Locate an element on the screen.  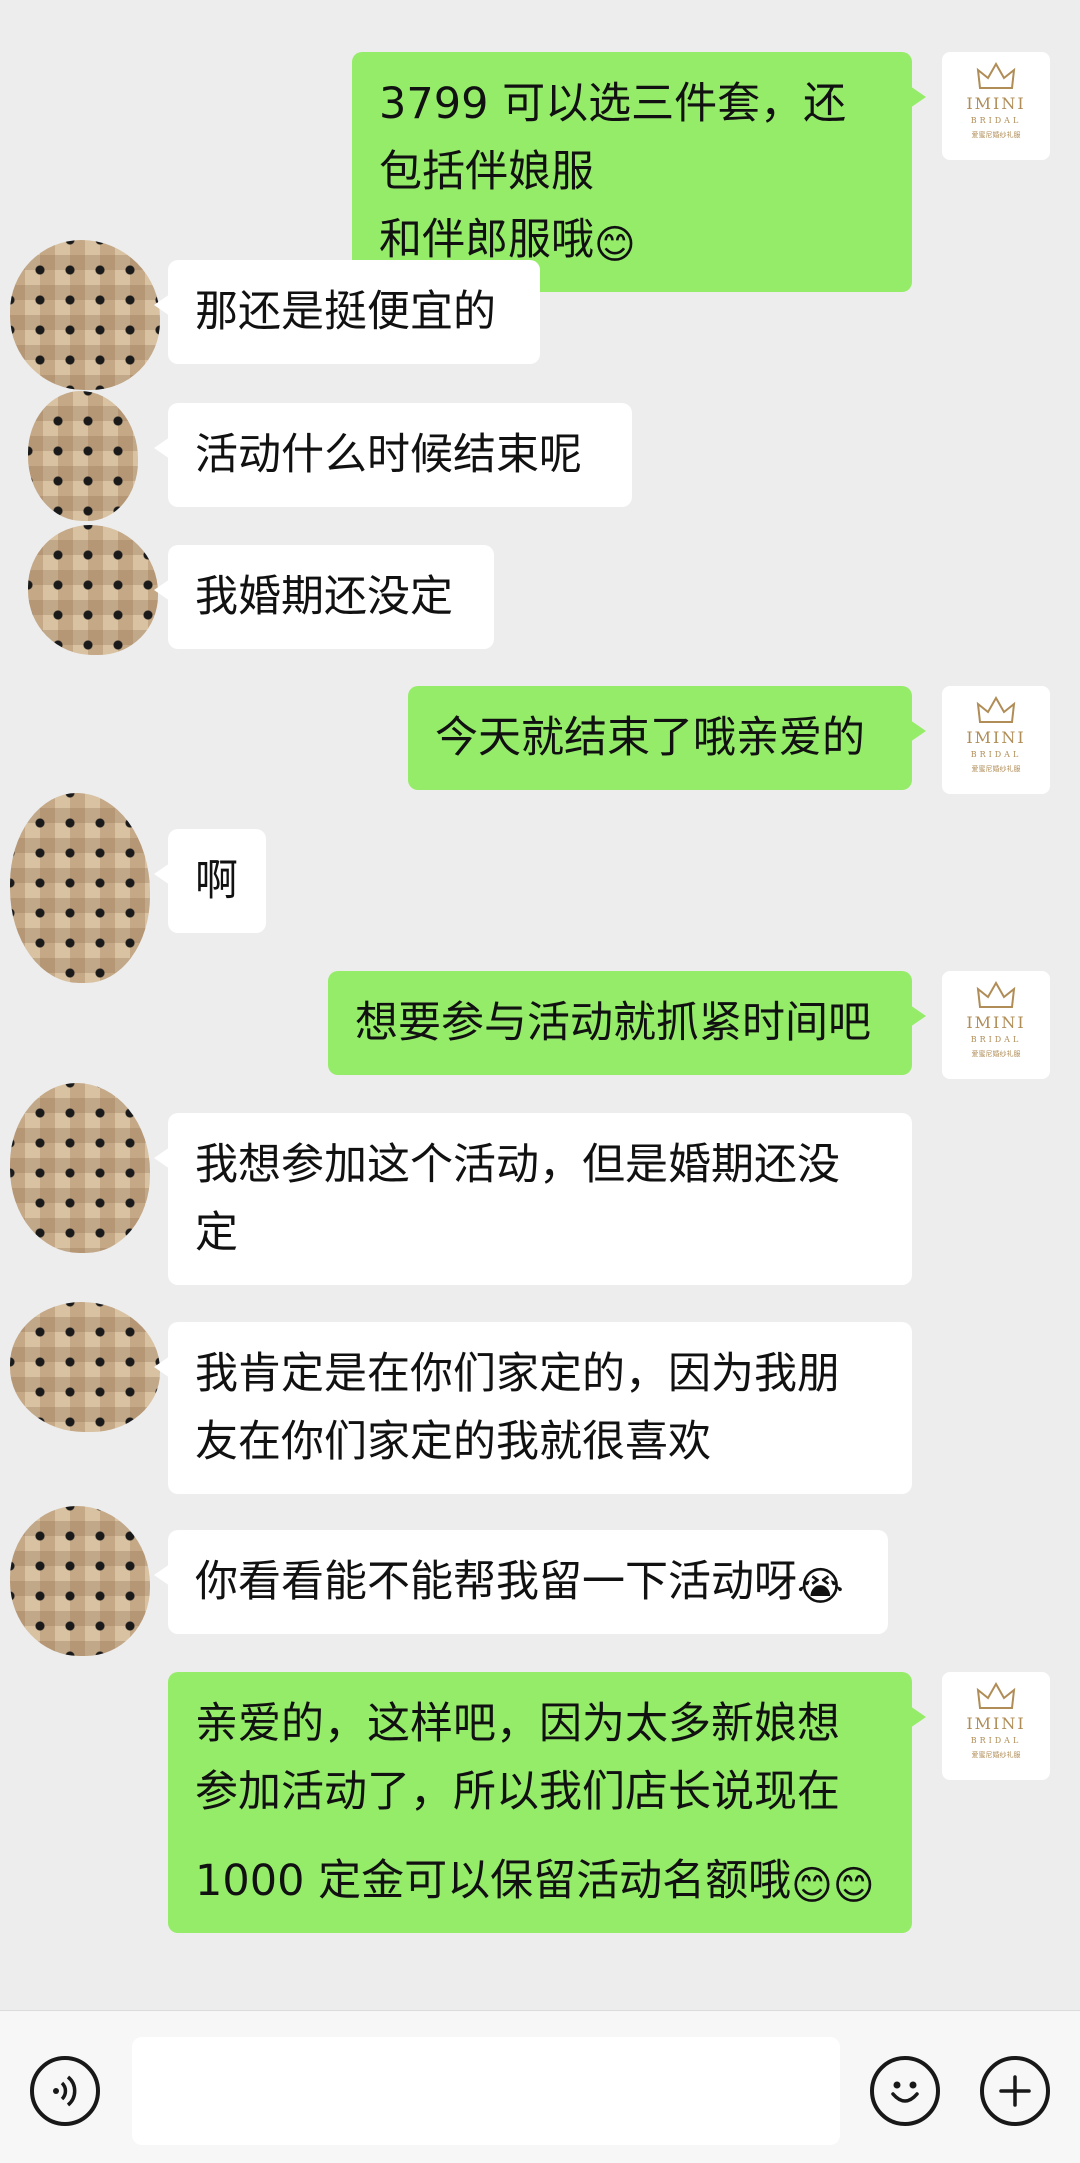
message-text: 啊 is located at coordinates (216, 881).